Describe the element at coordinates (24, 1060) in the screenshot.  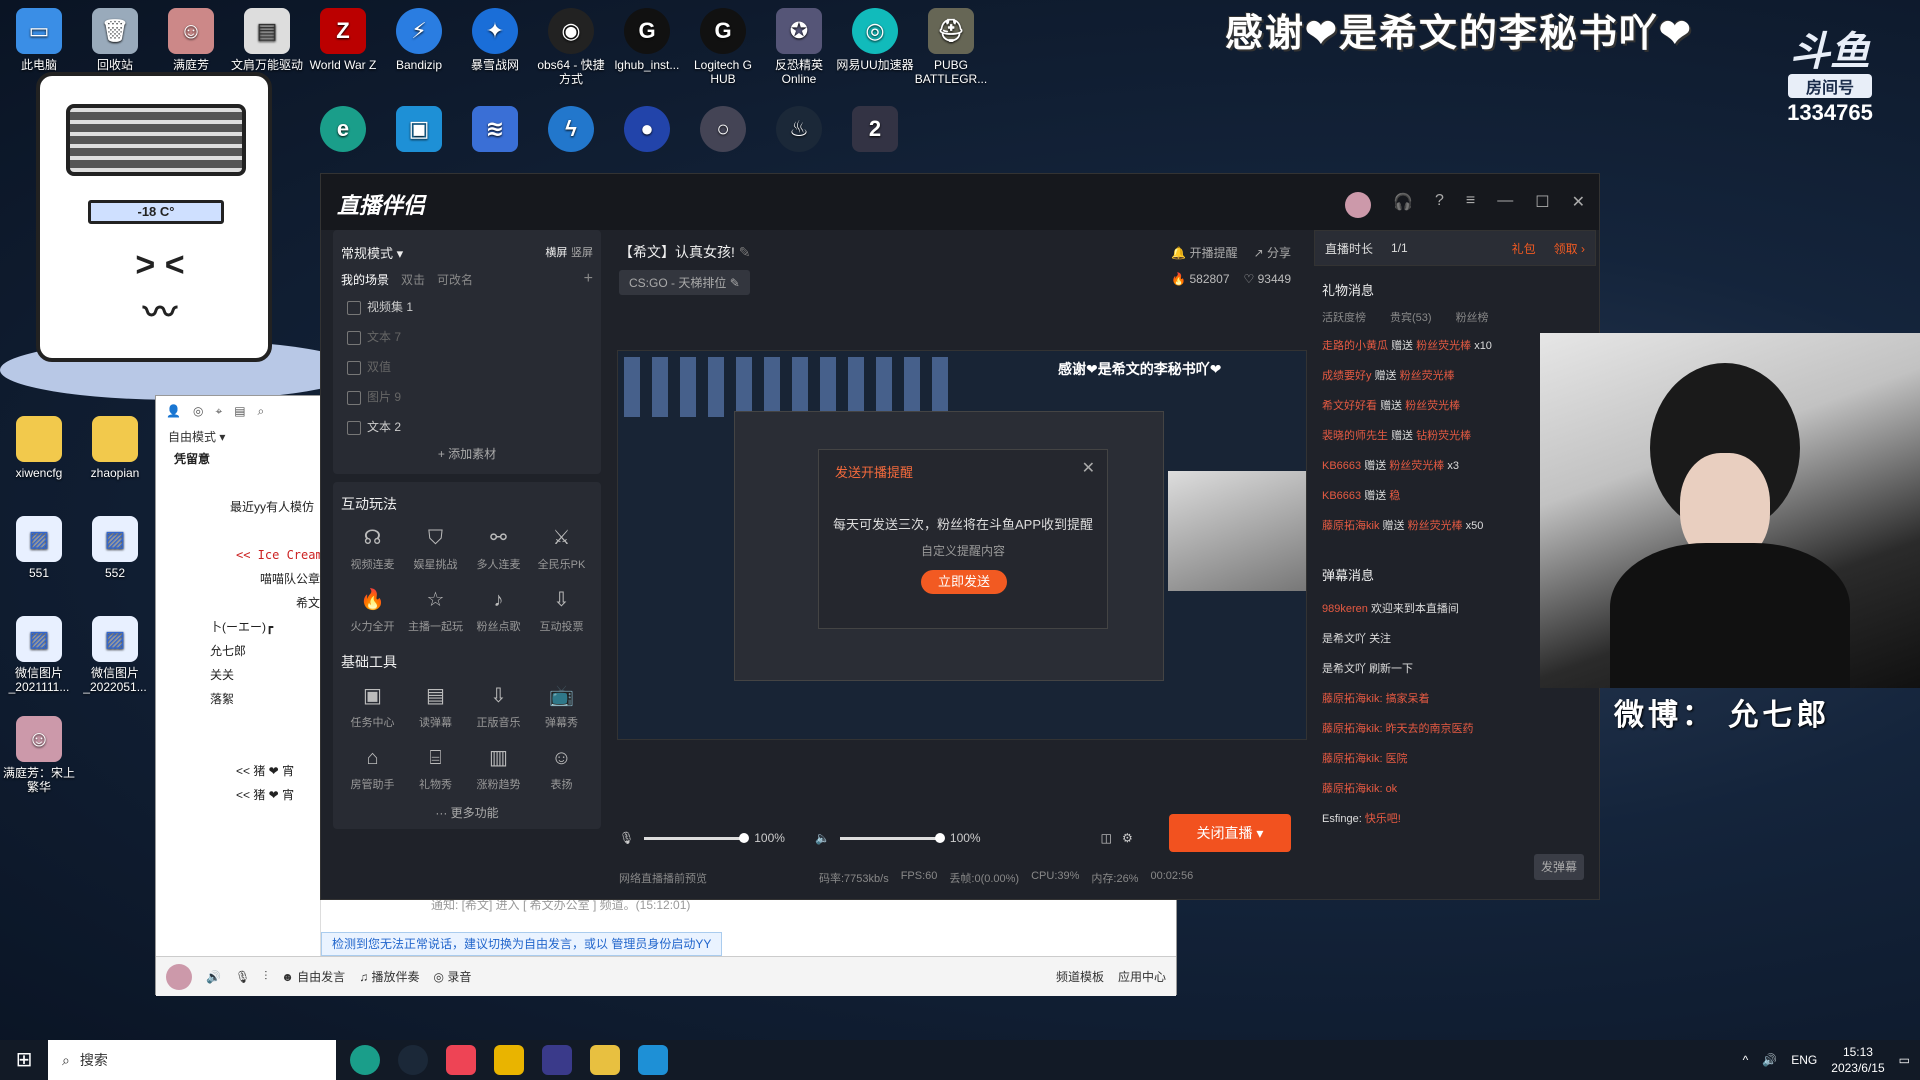
I see `windows-start-icon: ⊞` at that location.